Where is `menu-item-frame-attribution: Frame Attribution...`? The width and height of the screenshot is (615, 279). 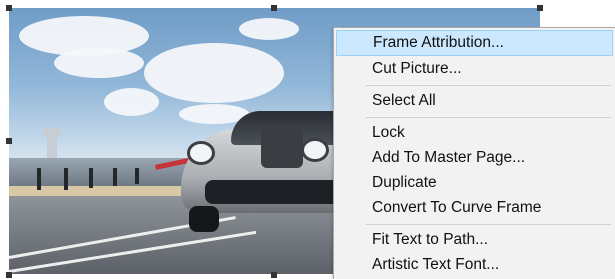 menu-item-frame-attribution: Frame Attribution... is located at coordinates (474, 43).